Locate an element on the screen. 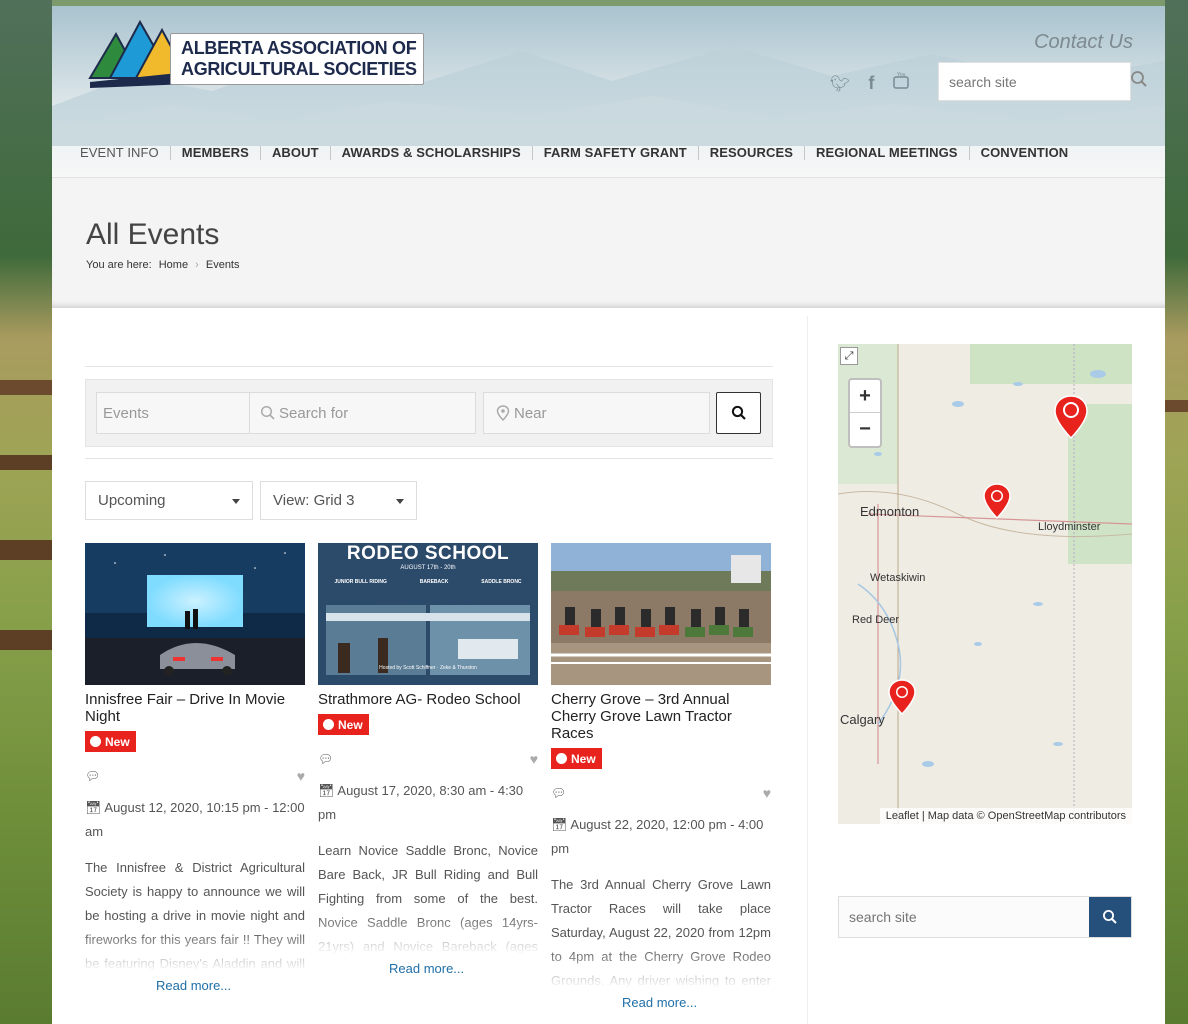 This screenshot has height=1024, width=1188. event-title: Innisfree Fair – Drive In Movie Night is located at coordinates (195, 708).